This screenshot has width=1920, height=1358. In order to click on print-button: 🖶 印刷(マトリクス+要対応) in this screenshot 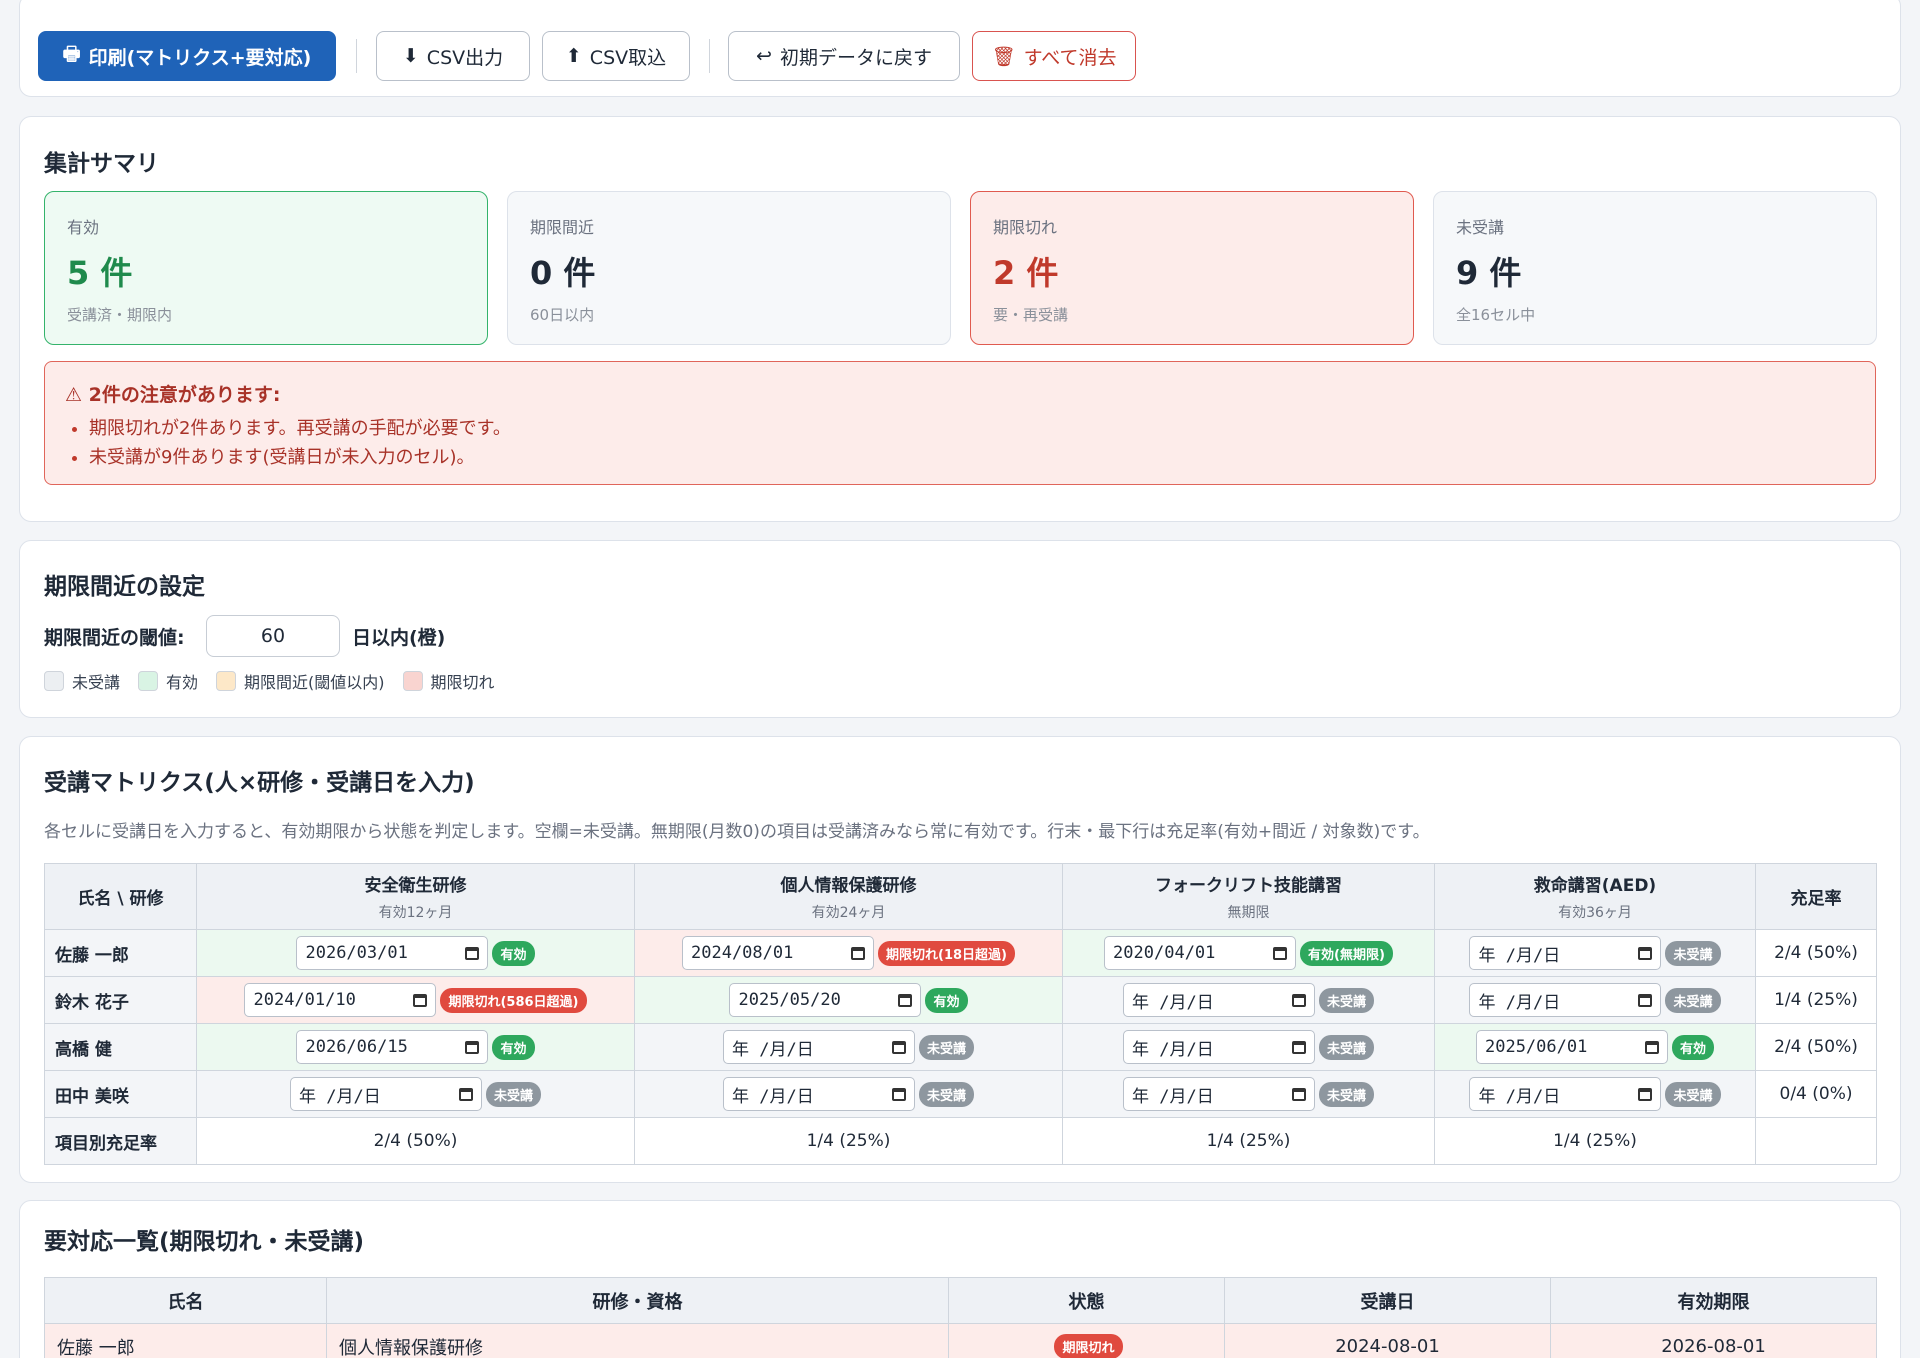, I will do `click(187, 56)`.